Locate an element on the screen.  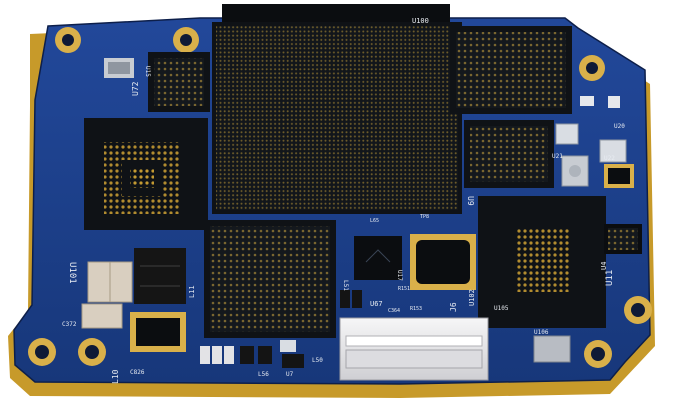
label-r153: R153 is located at coordinates (416, 309).